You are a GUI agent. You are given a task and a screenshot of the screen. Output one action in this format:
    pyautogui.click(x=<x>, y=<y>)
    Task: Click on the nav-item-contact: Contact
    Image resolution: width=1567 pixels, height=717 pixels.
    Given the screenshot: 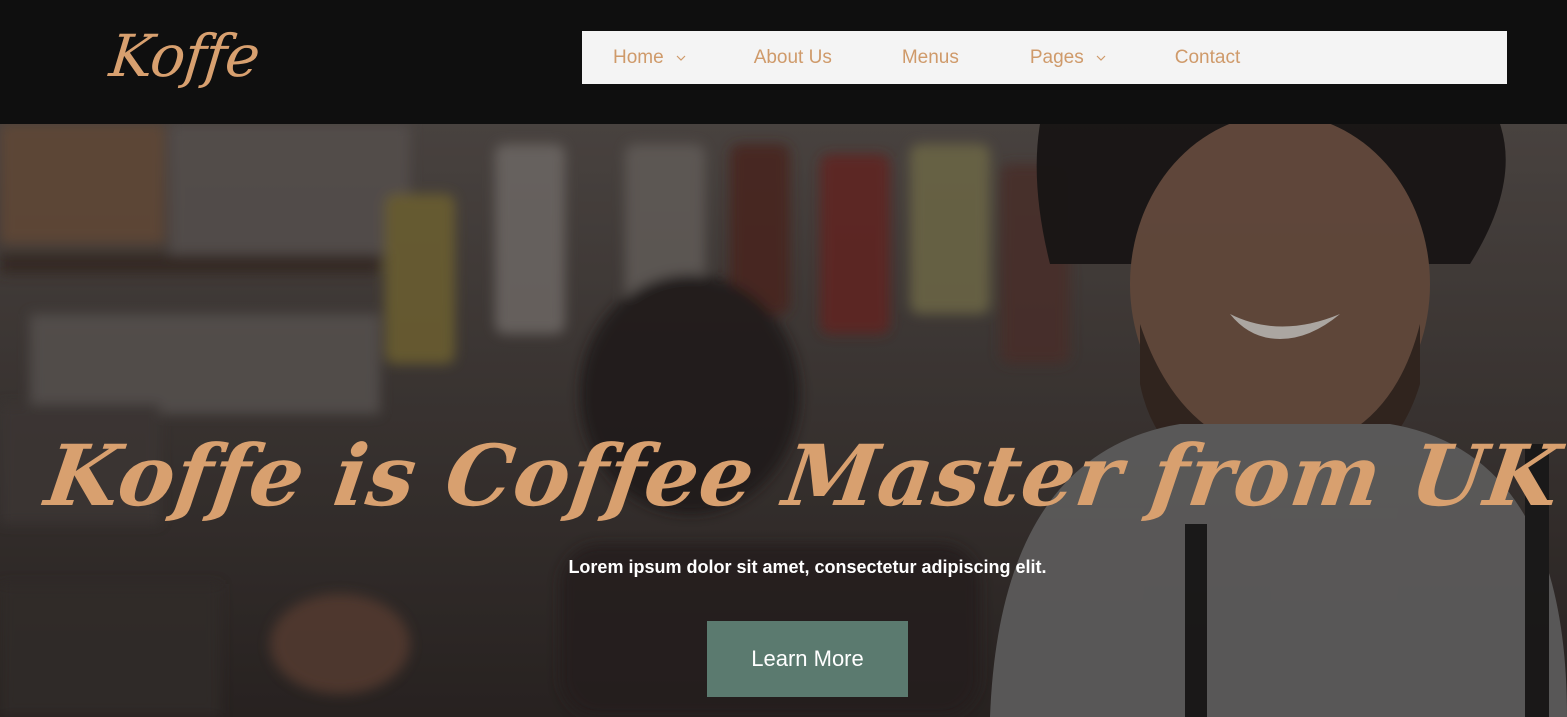 What is the action you would take?
    pyautogui.click(x=1207, y=58)
    